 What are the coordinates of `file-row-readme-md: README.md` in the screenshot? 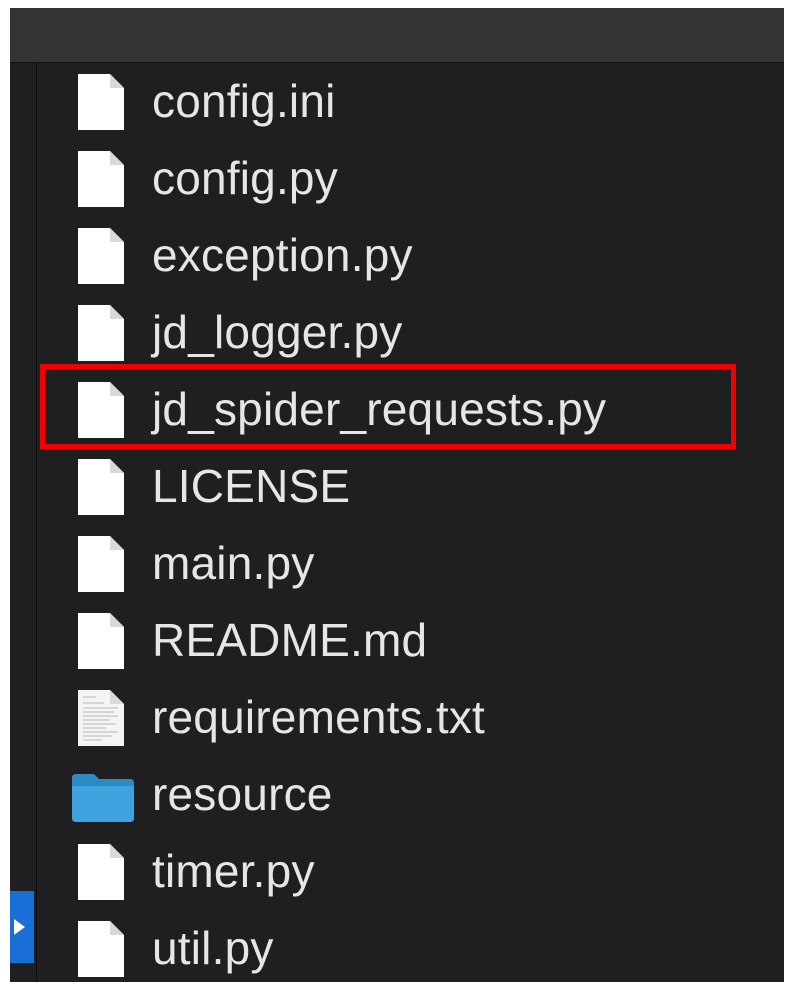 It's located at (412, 640).